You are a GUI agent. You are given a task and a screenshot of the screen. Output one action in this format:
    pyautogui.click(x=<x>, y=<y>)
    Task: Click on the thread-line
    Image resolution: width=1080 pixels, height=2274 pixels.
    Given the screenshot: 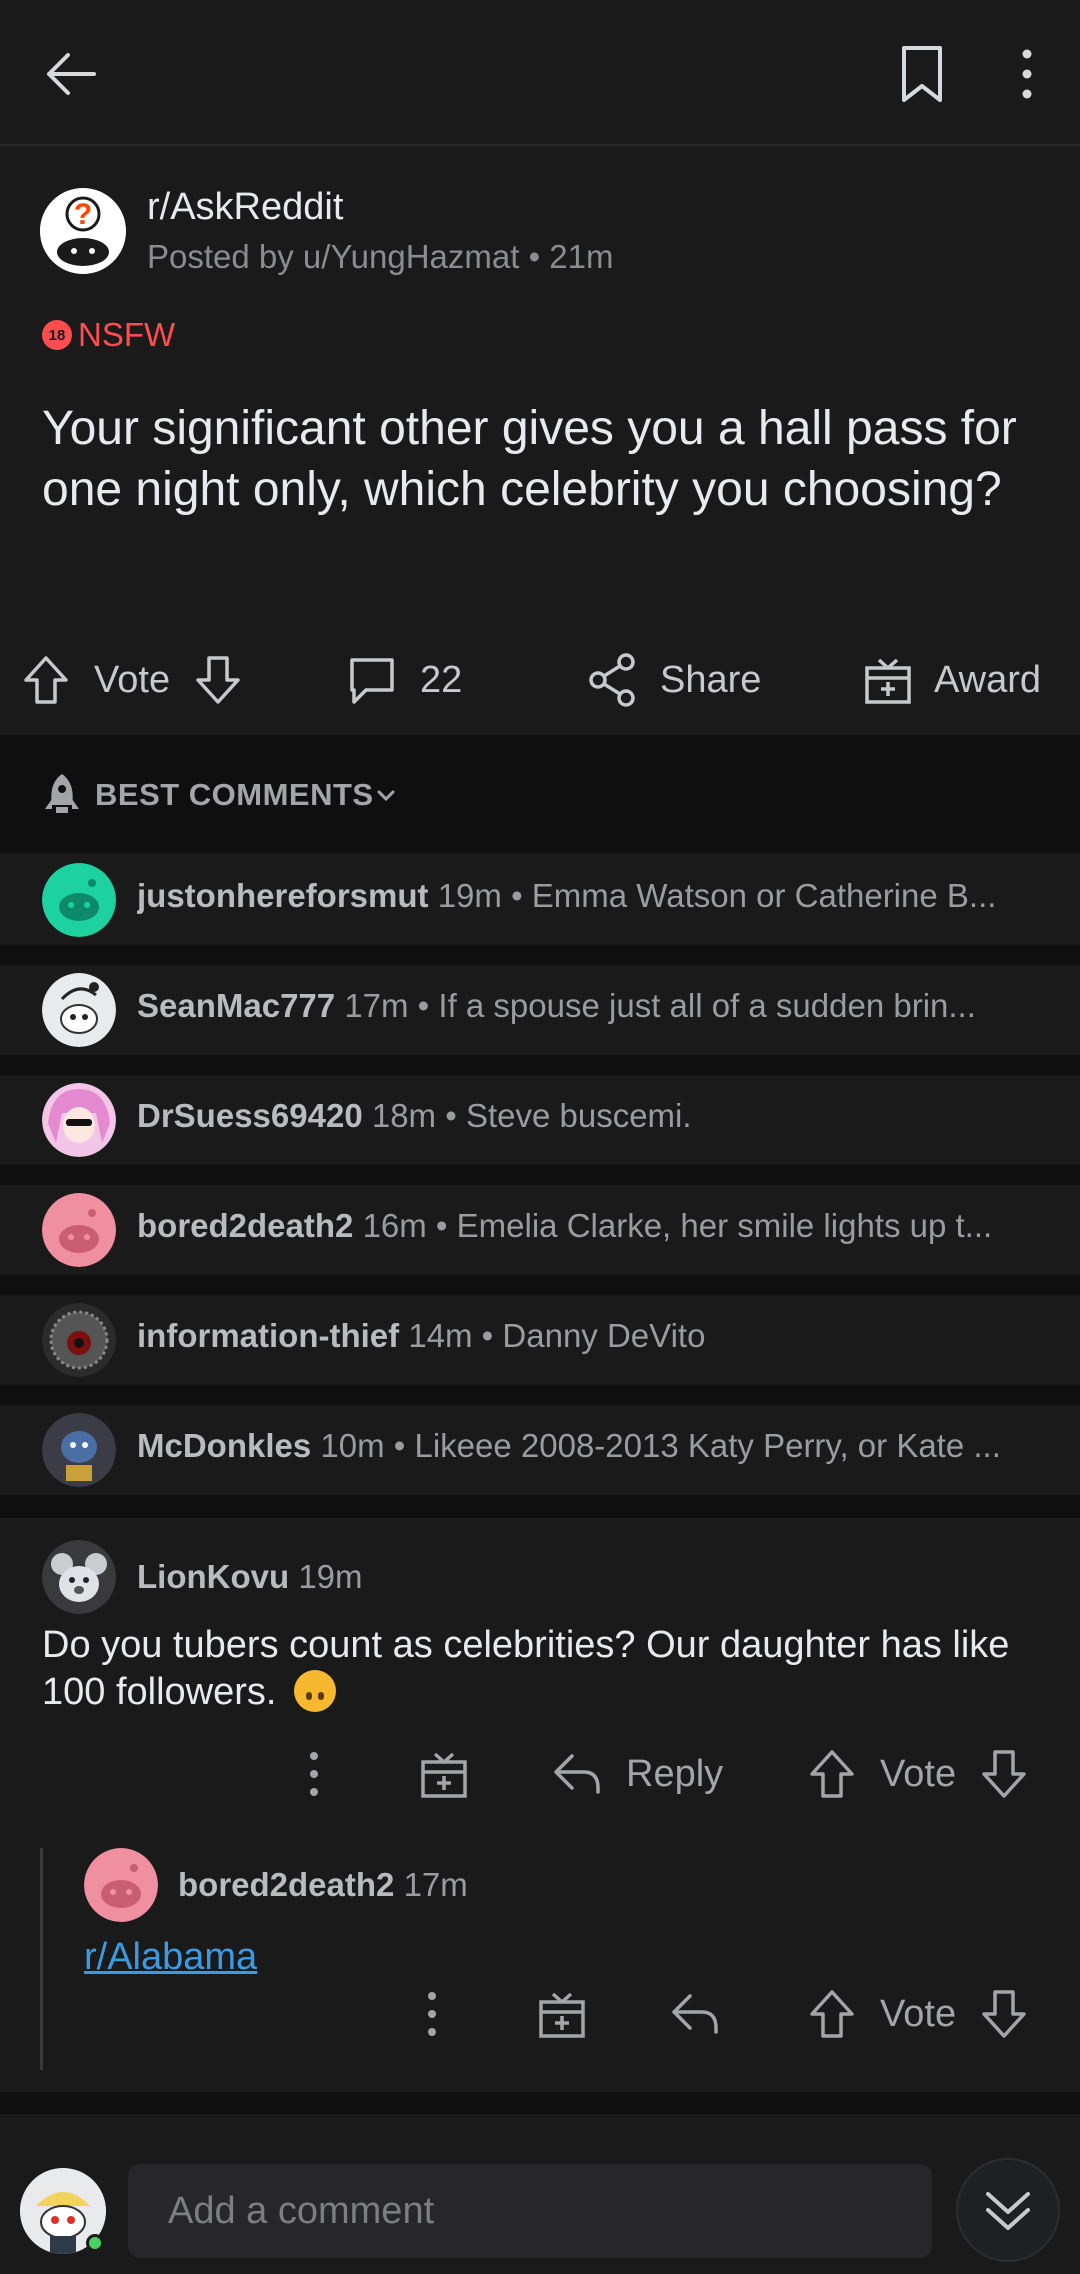 What is the action you would take?
    pyautogui.click(x=41, y=1959)
    